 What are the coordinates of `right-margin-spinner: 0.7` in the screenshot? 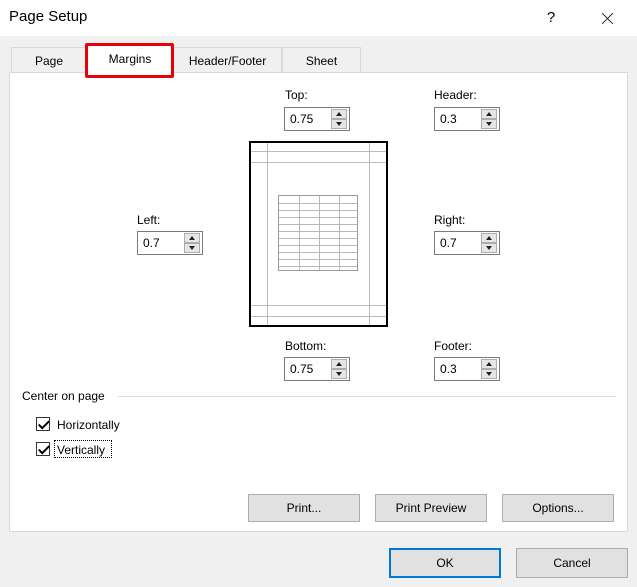 It's located at (467, 243).